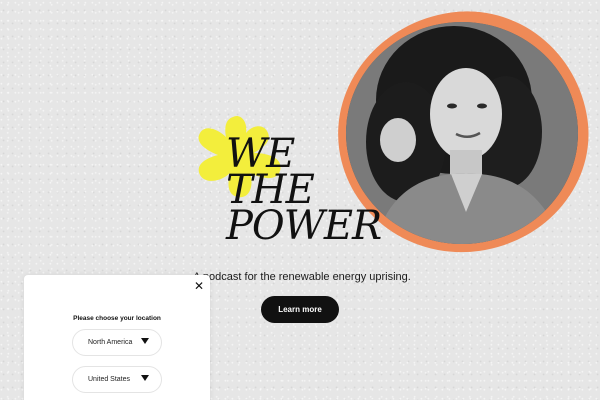 This screenshot has width=600, height=400. I want to click on close-icon: ✕, so click(199, 286).